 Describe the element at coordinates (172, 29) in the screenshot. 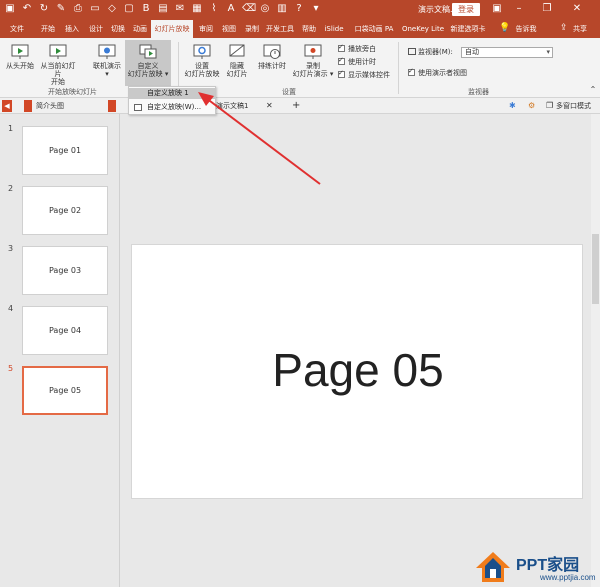

I see `tab-slideshow: 幻灯片放映` at that location.